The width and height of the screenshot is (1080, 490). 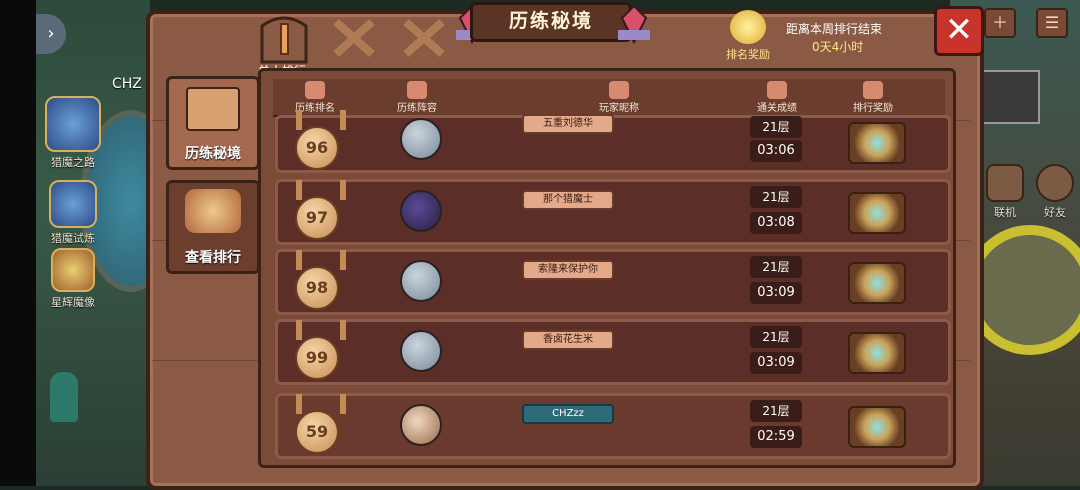 What do you see at coordinates (417, 90) in the screenshot?
I see `helmet-icon` at bounding box center [417, 90].